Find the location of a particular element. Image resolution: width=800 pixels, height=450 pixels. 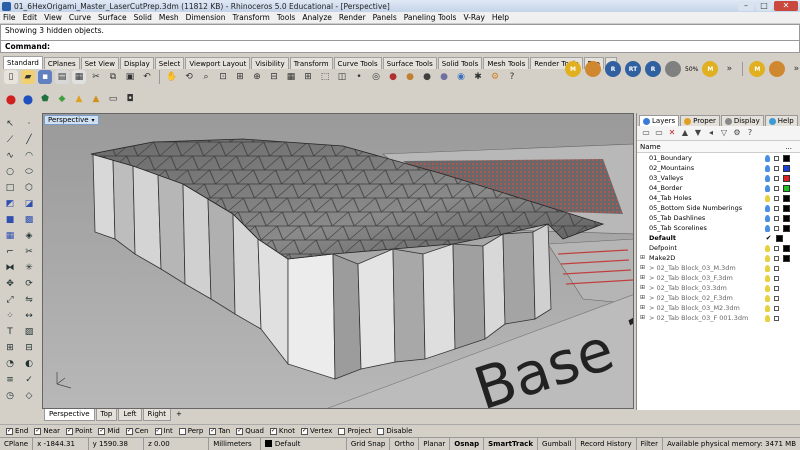

render-icon: ● is located at coordinates (410, 77).